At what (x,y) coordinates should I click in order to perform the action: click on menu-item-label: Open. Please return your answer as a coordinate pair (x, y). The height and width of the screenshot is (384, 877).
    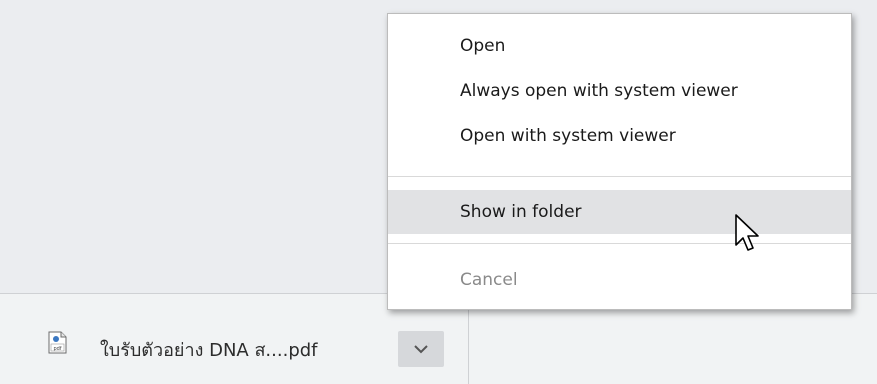
    Looking at the image, I should click on (483, 46).